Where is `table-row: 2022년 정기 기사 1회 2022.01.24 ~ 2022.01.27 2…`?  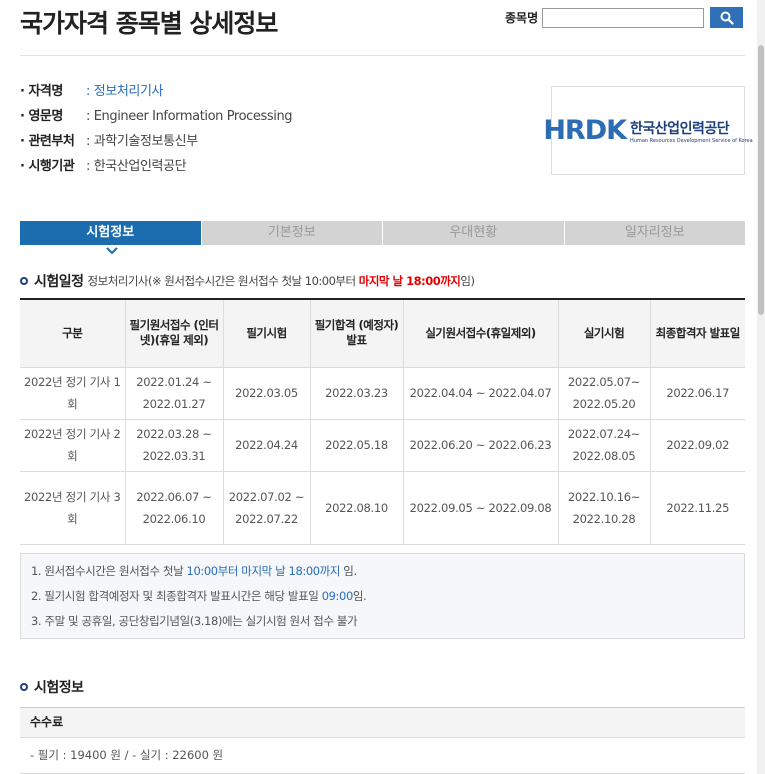
table-row: 2022년 정기 기사 1회 2022.01.24 ~ 2022.01.27 2… is located at coordinates (382, 393).